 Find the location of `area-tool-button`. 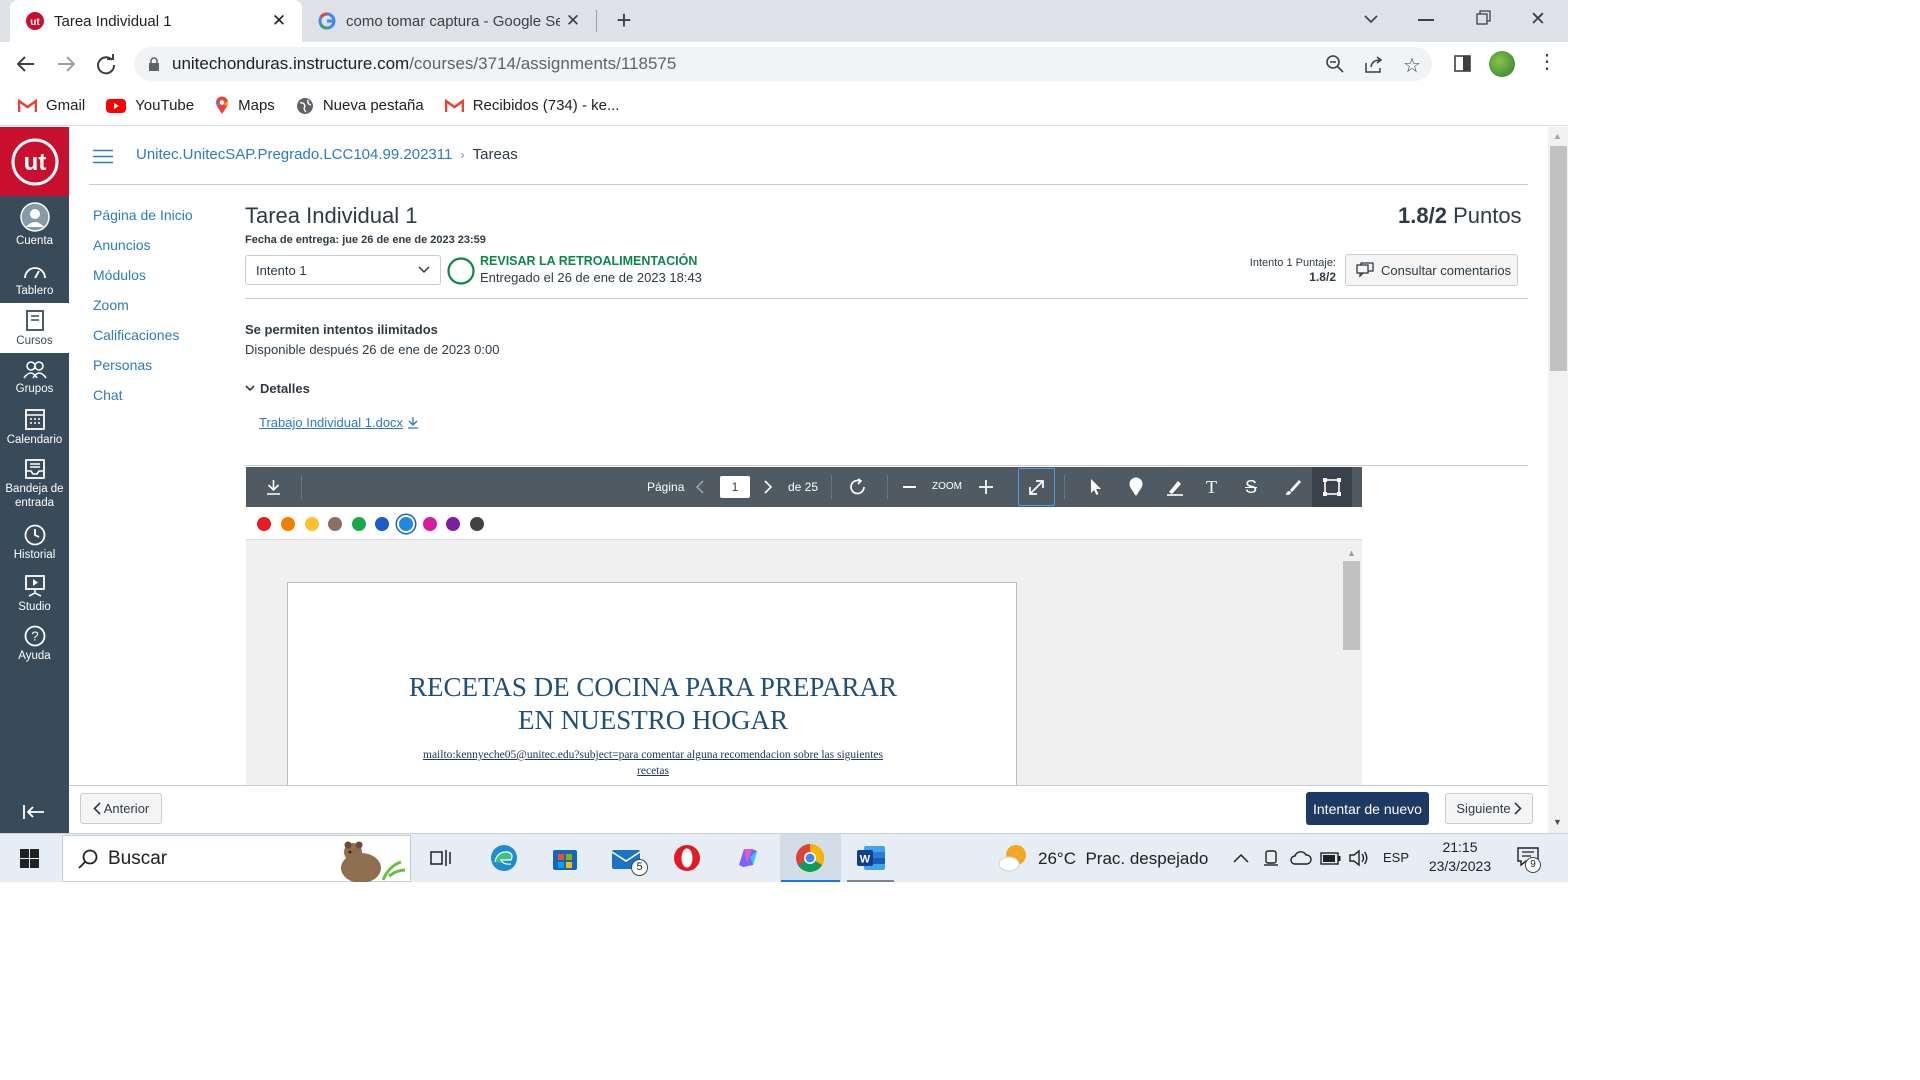

area-tool-button is located at coordinates (1332, 487).